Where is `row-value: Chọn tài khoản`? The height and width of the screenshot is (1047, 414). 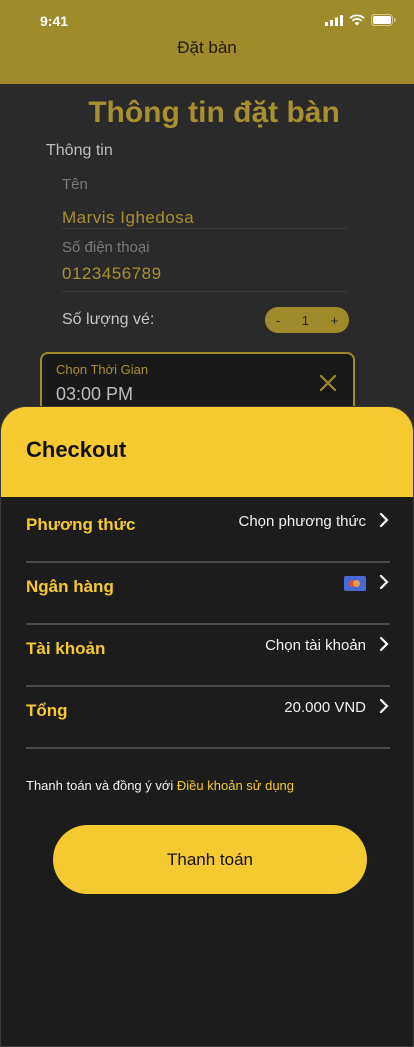 row-value: Chọn tài khoản is located at coordinates (315, 645).